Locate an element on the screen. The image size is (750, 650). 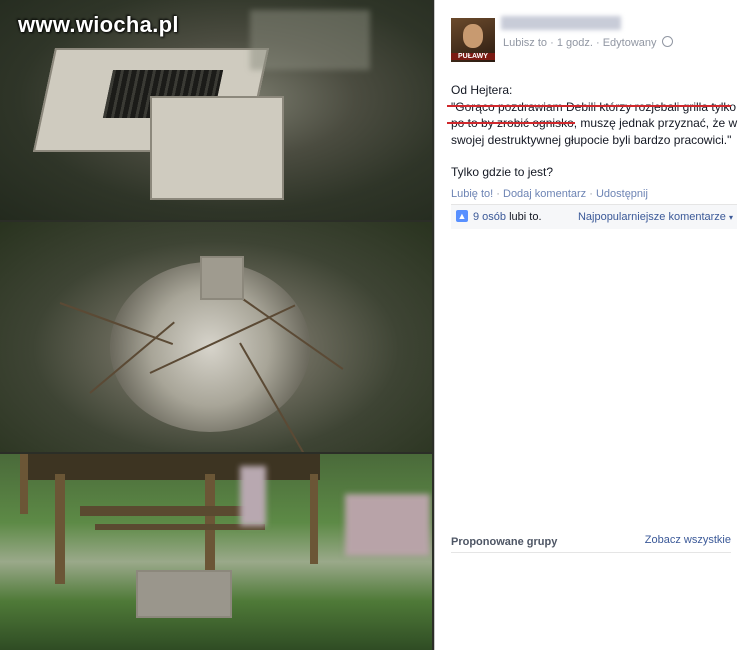
post-actions: Lubię to! · Dodaj komentarz · Udostępnij is located at coordinates (549, 194).